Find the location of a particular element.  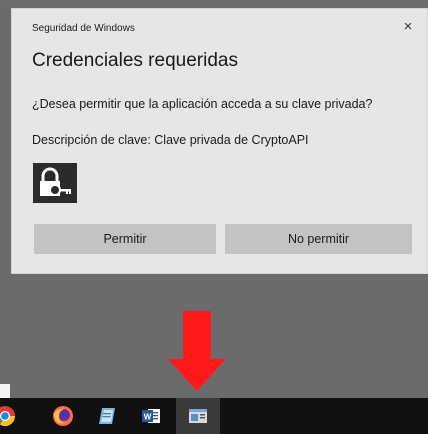

taskbar: W is located at coordinates (214, 416).